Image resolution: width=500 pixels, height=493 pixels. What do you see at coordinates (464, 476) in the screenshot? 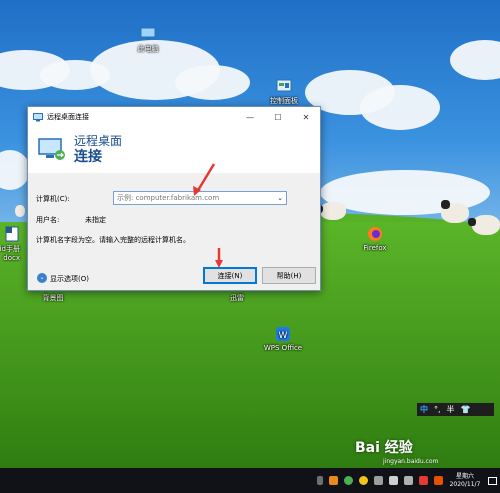
I see `clock-time: 星期六` at bounding box center [464, 476].